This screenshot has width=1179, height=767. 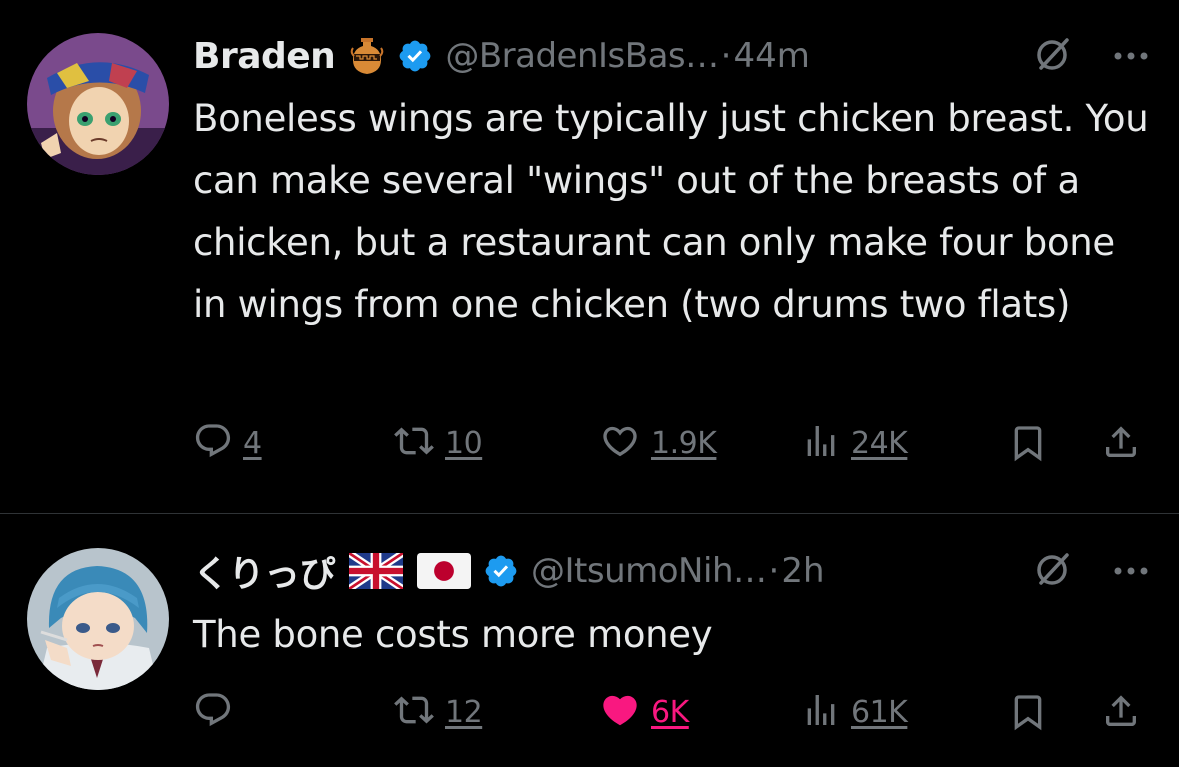 I want to click on tweet-text: The bone costs more money, so click(x=453, y=634).